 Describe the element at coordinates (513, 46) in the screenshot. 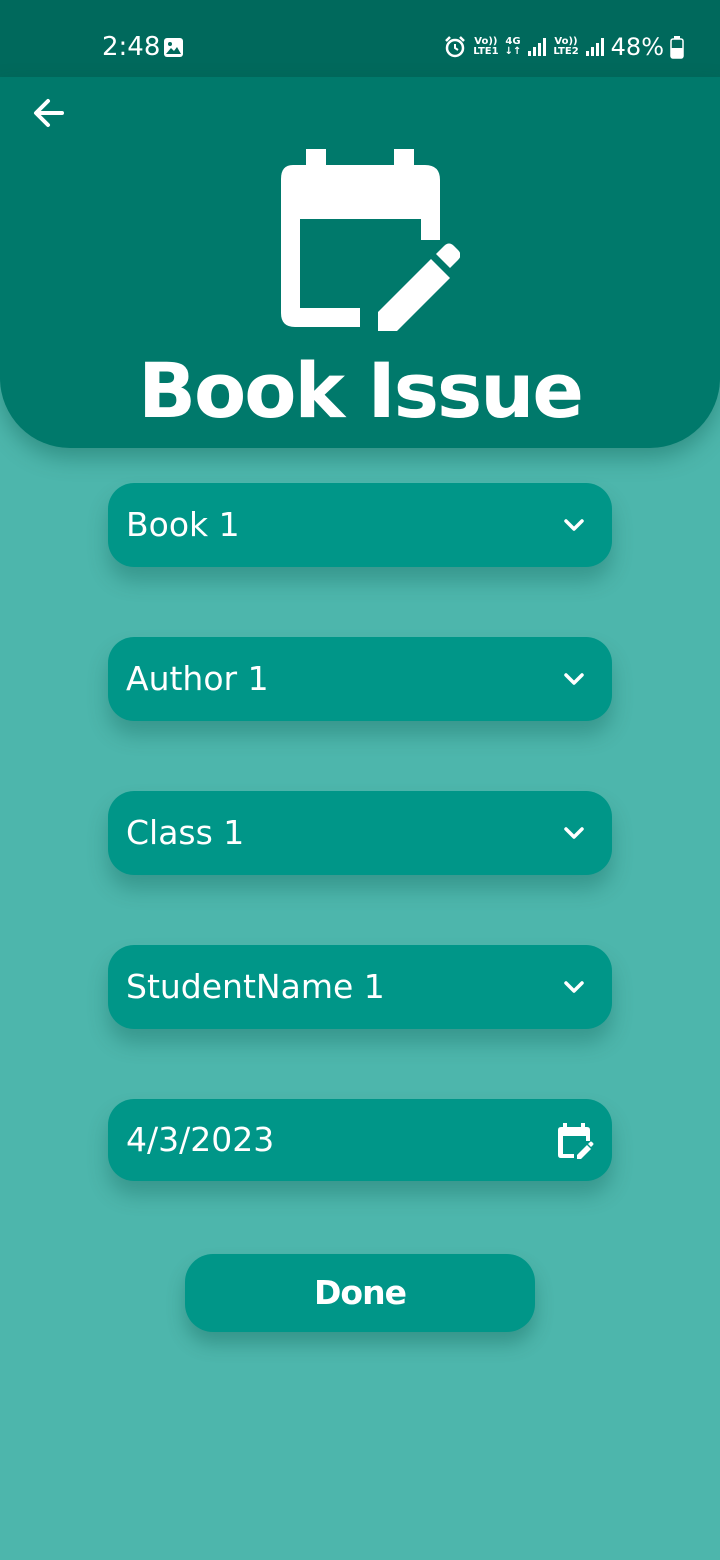

I see `network-type-label: 4G ↓↑` at that location.